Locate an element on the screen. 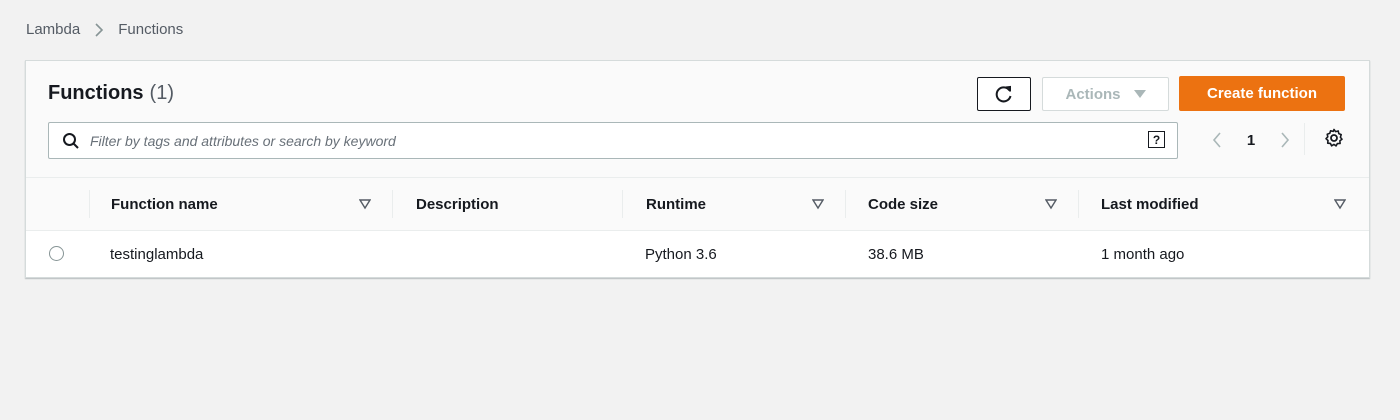 The width and height of the screenshot is (1400, 420). pagination: 1 is located at coordinates (1251, 140).